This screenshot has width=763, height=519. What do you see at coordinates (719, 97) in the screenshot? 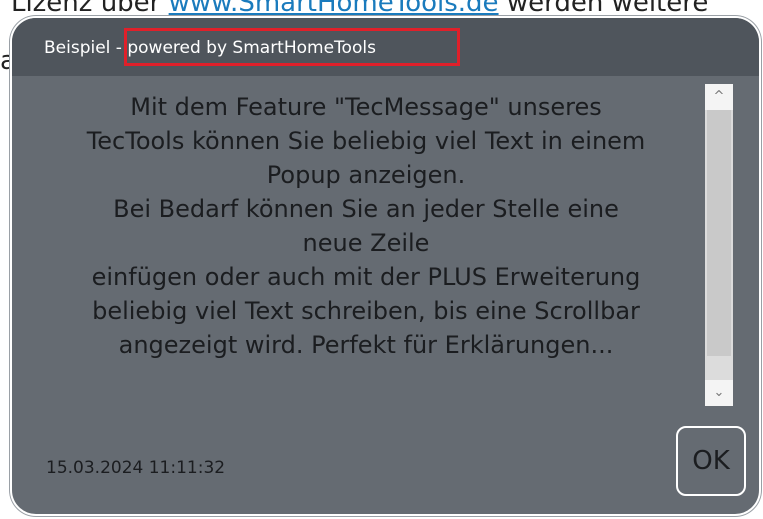
I see `chevron-up-icon: ^` at bounding box center [719, 97].